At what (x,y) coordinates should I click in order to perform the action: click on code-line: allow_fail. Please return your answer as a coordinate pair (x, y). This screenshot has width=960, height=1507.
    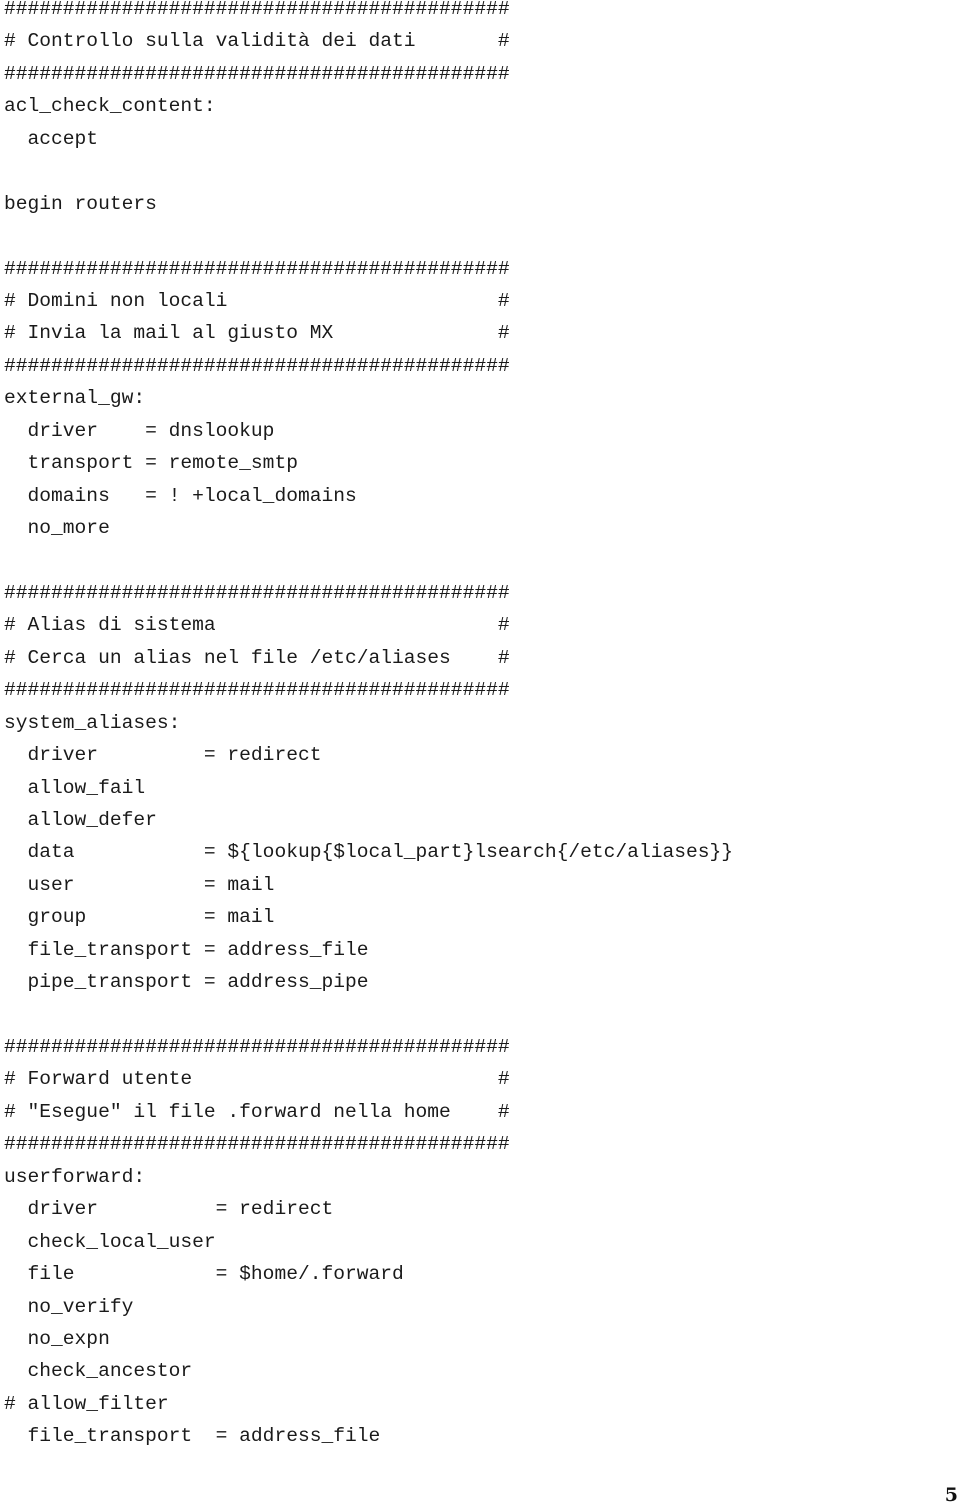
    Looking at the image, I should click on (75, 787).